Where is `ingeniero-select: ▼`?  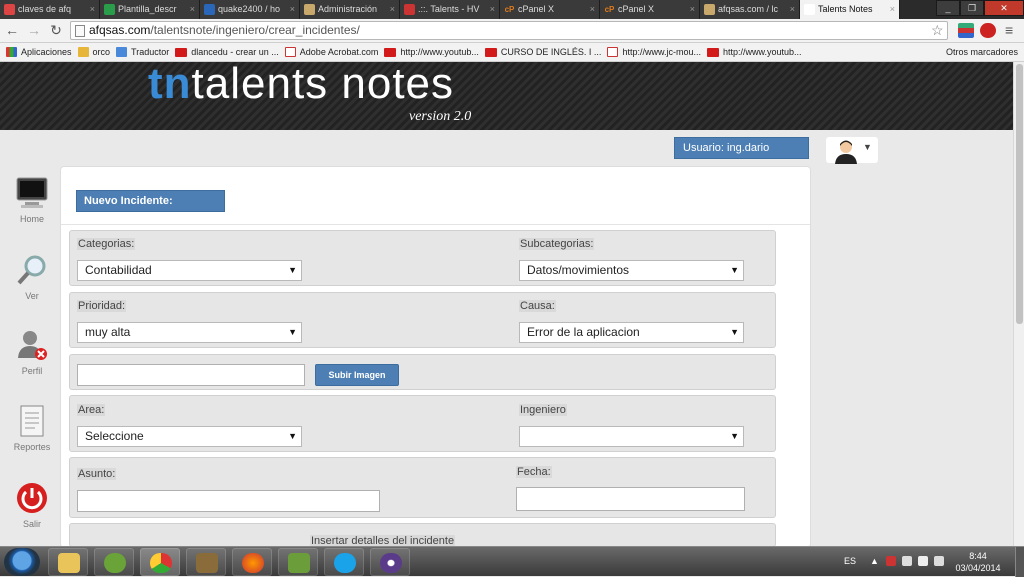 ingeniero-select: ▼ is located at coordinates (631, 436).